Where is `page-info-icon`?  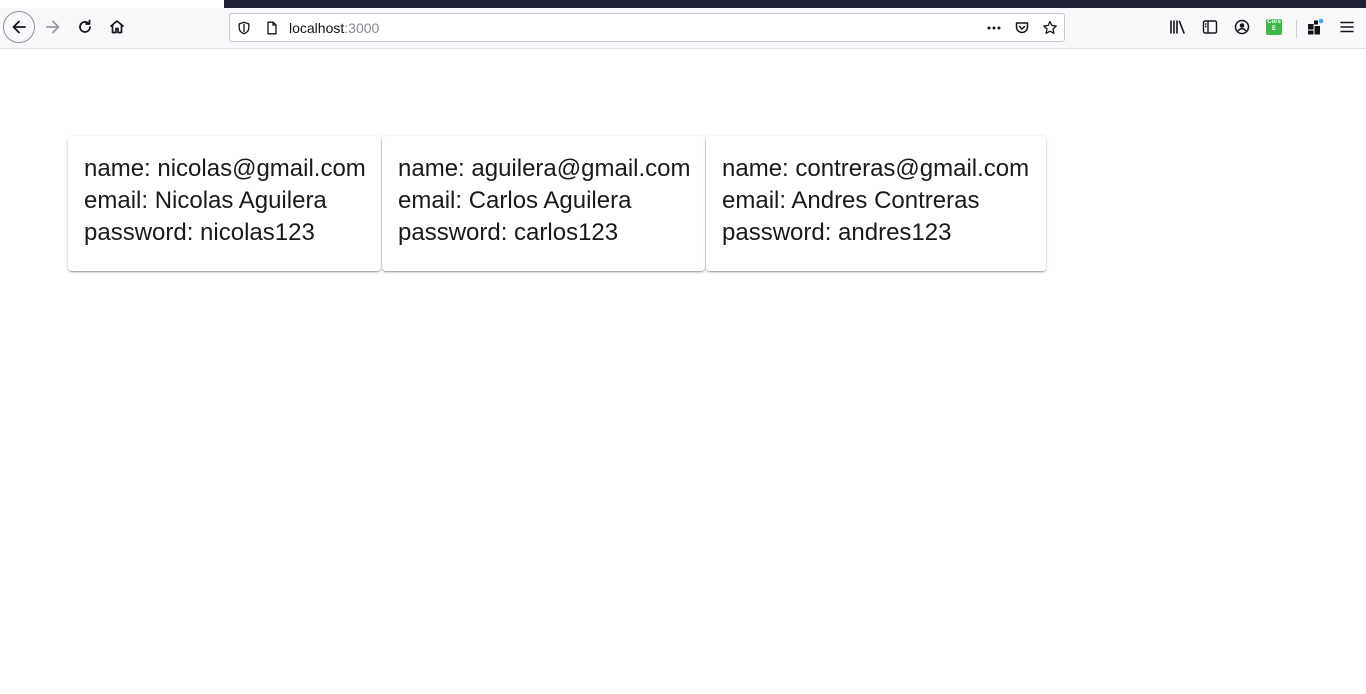 page-info-icon is located at coordinates (272, 28).